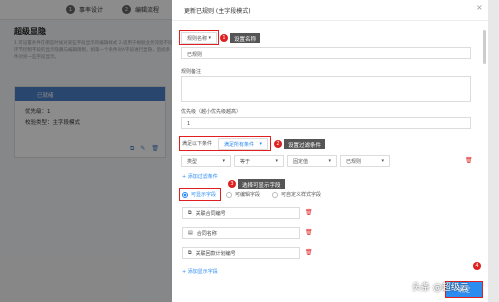  What do you see at coordinates (217, 11) in the screenshot?
I see `drawer-title: 更新已规则 (主字段模式)` at bounding box center [217, 11].